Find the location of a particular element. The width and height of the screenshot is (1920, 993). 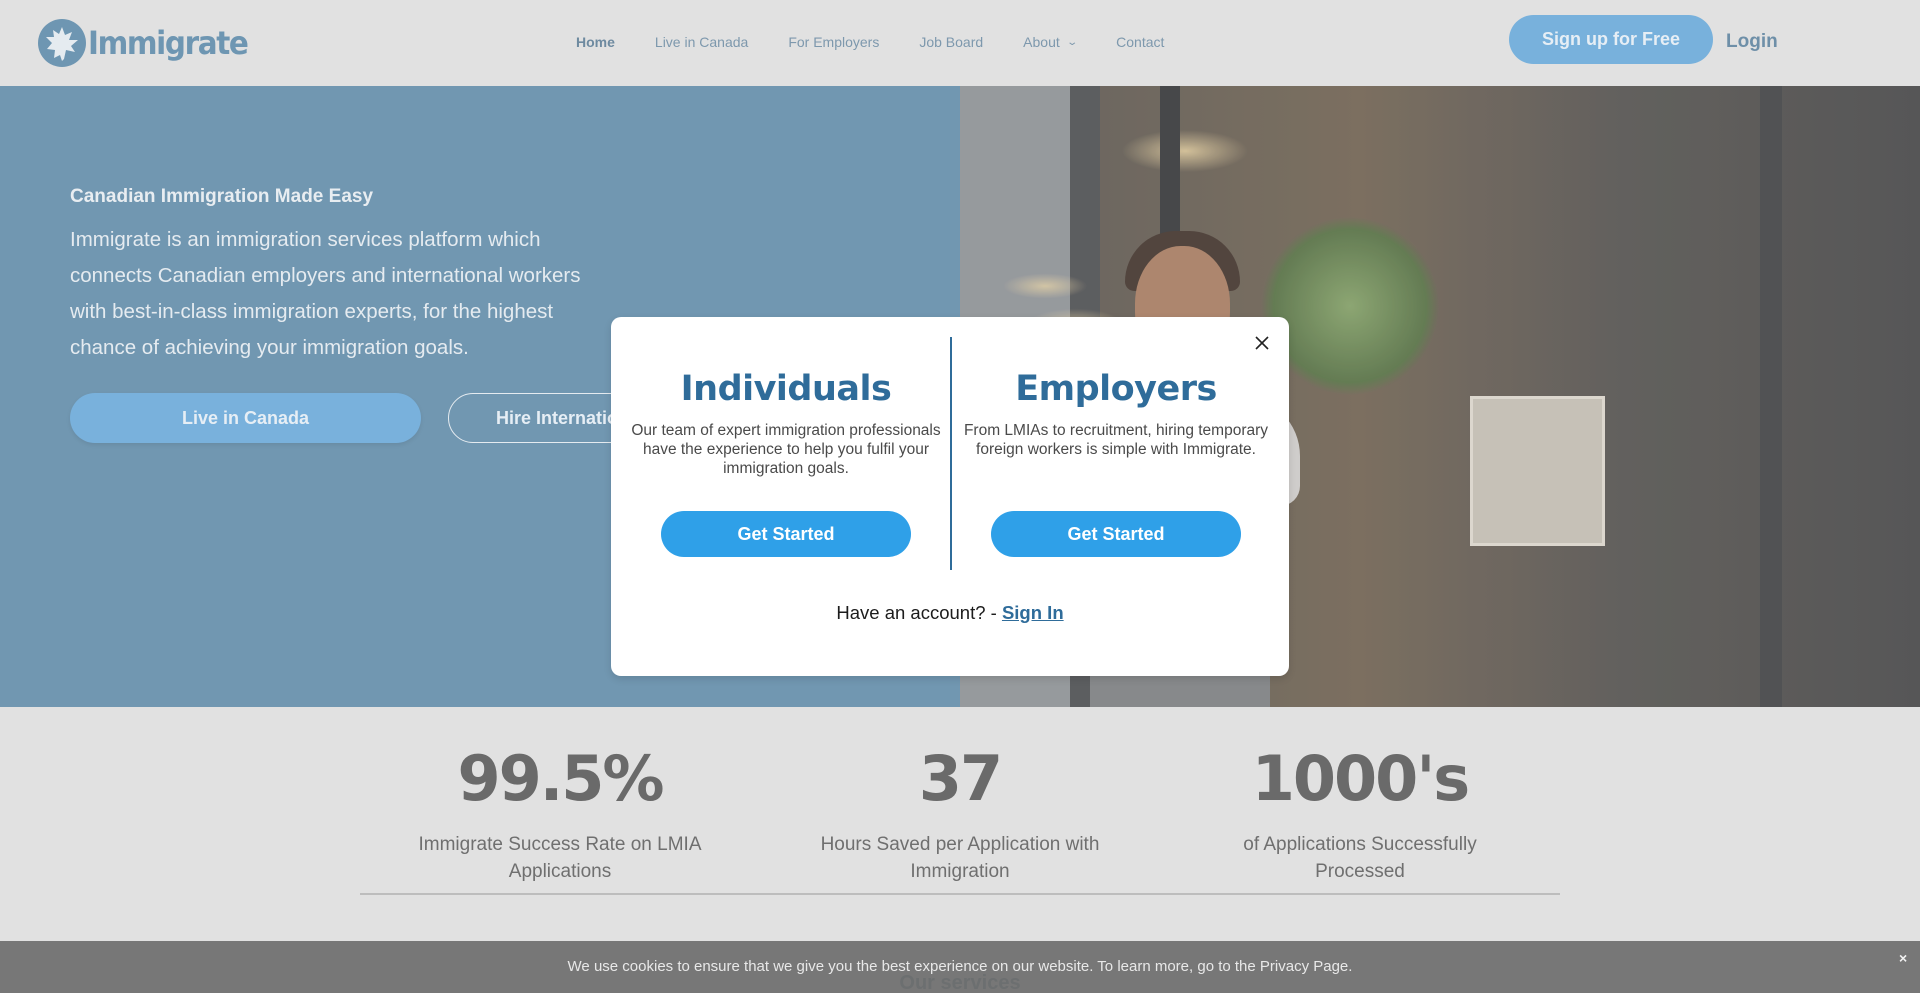

logo: Immigrate is located at coordinates (149, 43).